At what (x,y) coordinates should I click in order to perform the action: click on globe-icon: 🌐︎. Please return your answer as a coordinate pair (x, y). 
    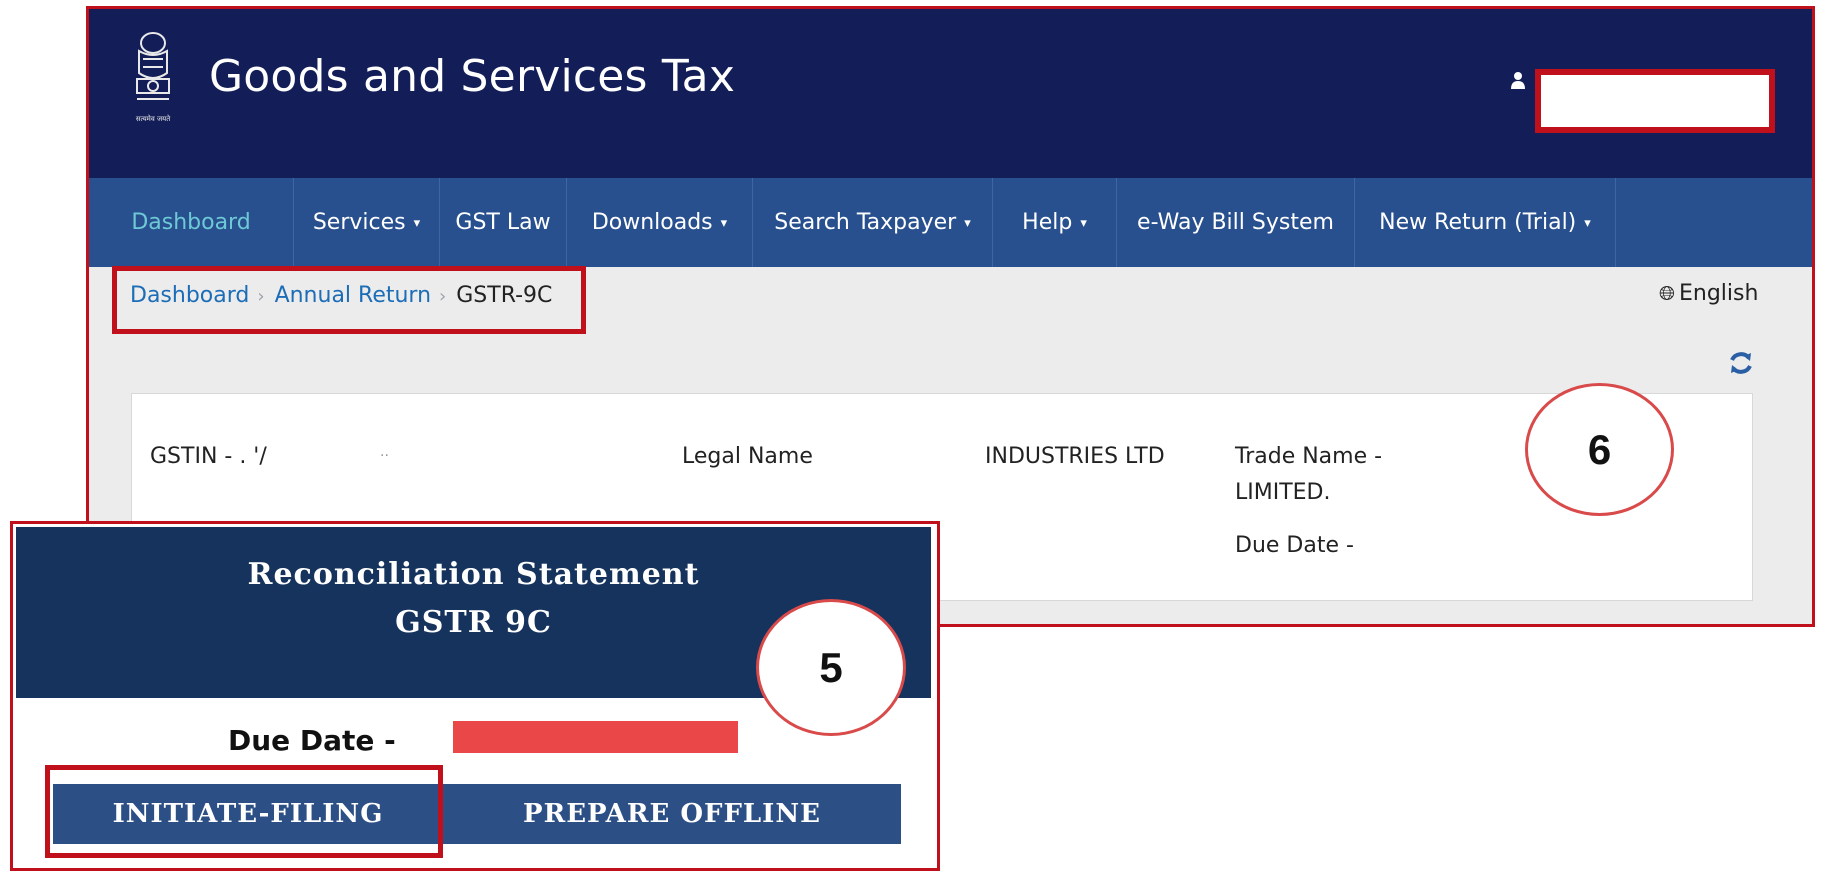
    Looking at the image, I should click on (1667, 293).